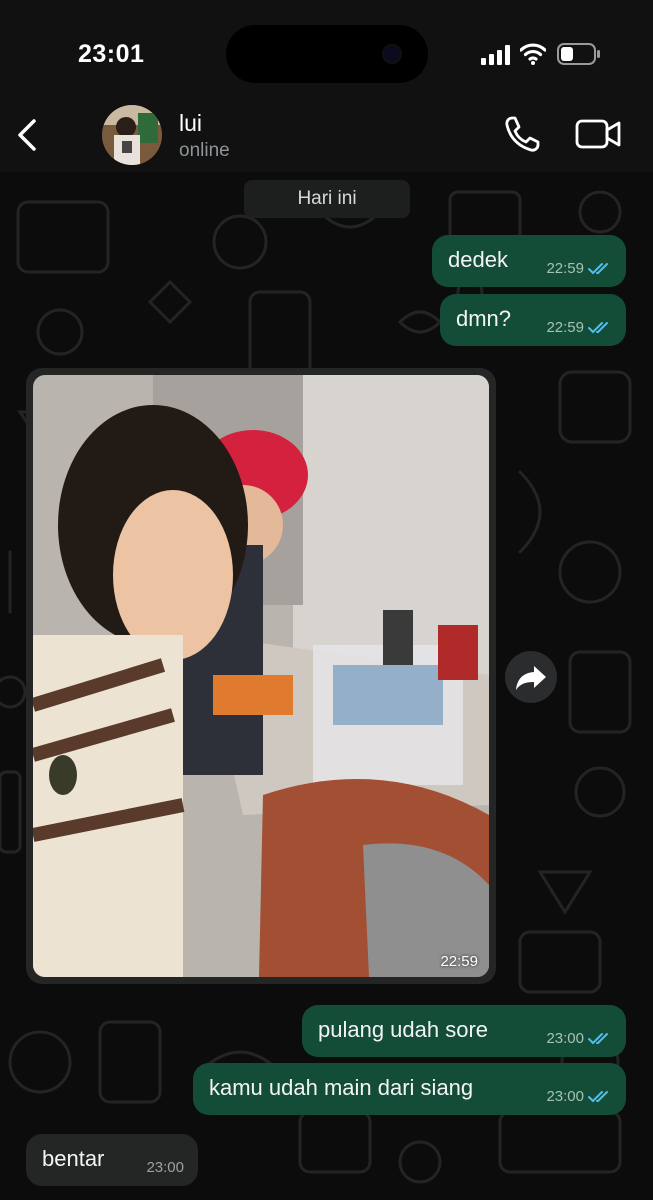  What do you see at coordinates (403, 1029) in the screenshot?
I see `message-text: pulang udah sore` at bounding box center [403, 1029].